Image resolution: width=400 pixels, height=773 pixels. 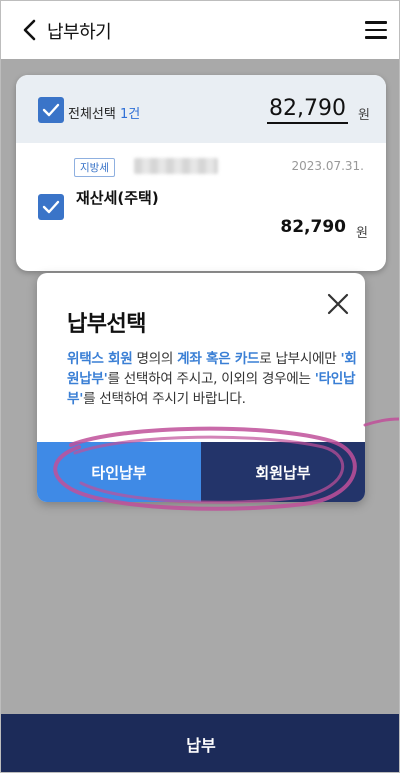 I want to click on close-button, so click(x=338, y=304).